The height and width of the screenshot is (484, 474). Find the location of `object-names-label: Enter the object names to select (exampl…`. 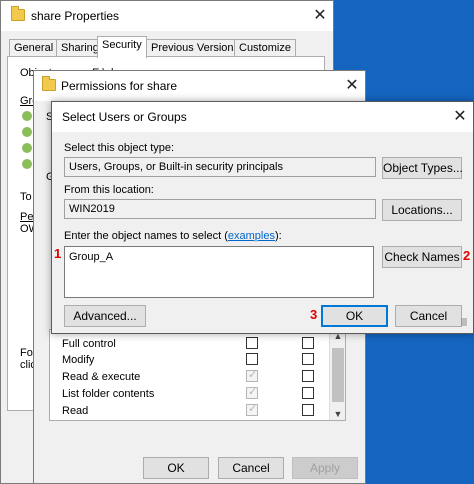

object-names-label: Enter the object names to select (exampl… is located at coordinates (173, 236).